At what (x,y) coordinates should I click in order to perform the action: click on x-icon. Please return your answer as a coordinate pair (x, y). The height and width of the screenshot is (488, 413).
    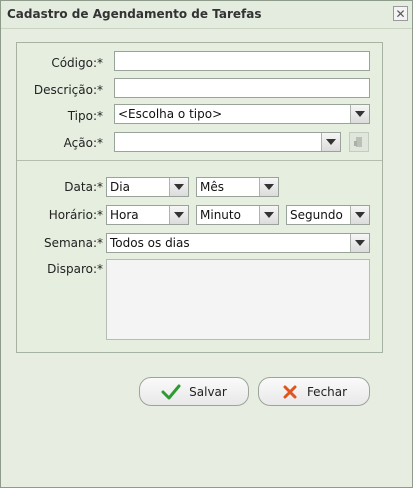
    Looking at the image, I should click on (290, 391).